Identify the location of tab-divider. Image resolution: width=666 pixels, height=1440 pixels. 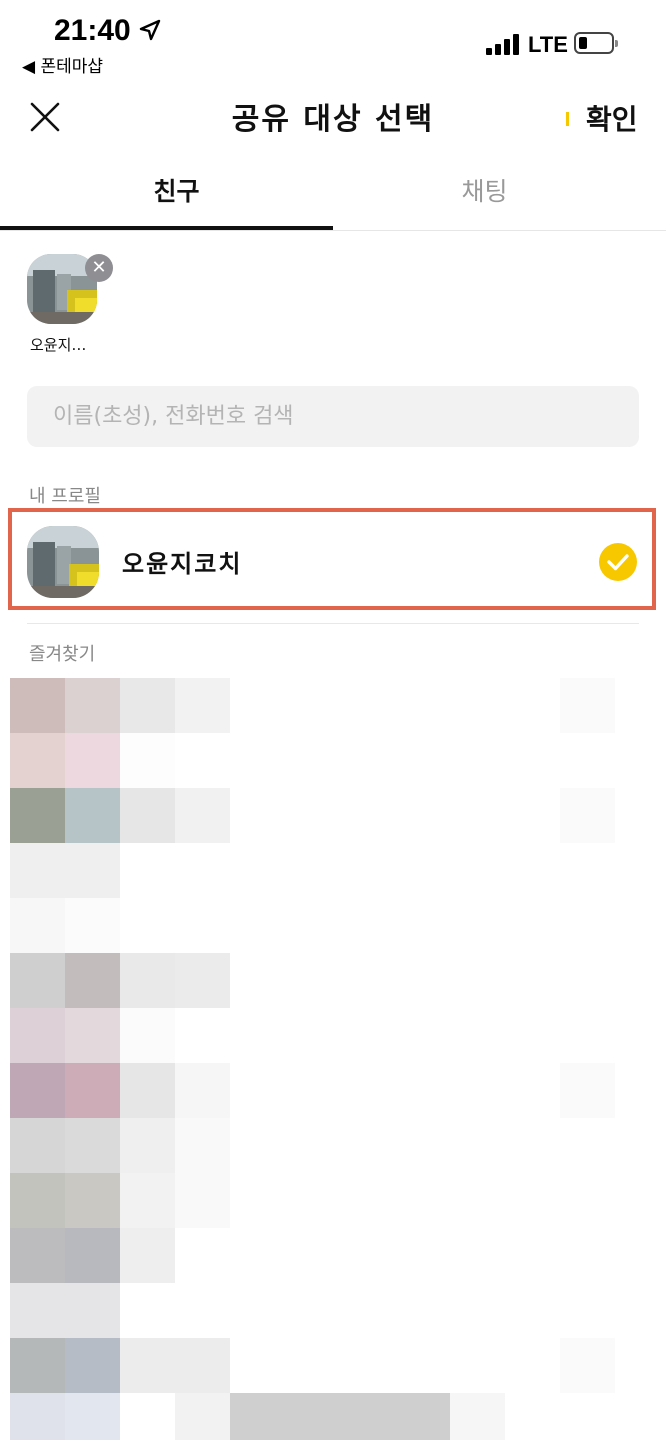
(333, 230).